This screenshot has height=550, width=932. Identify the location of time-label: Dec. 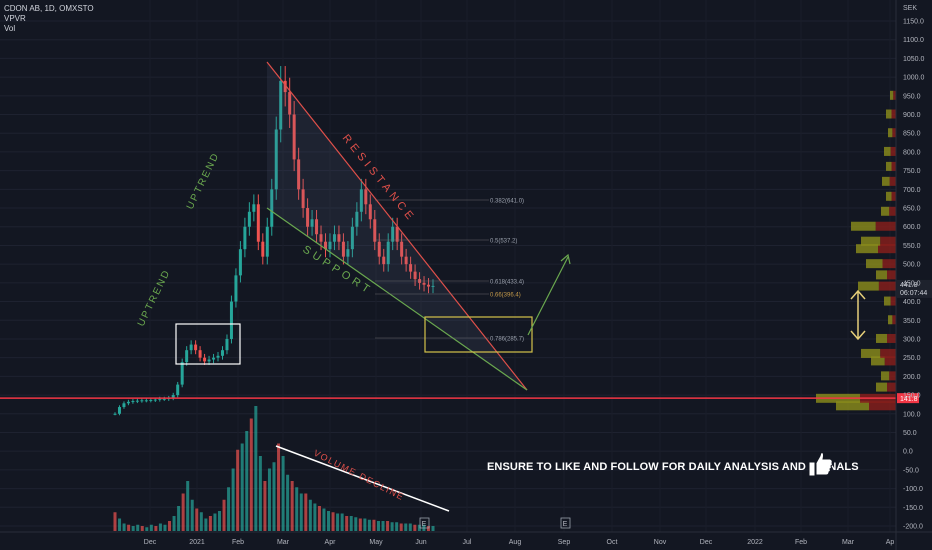
(706, 542).